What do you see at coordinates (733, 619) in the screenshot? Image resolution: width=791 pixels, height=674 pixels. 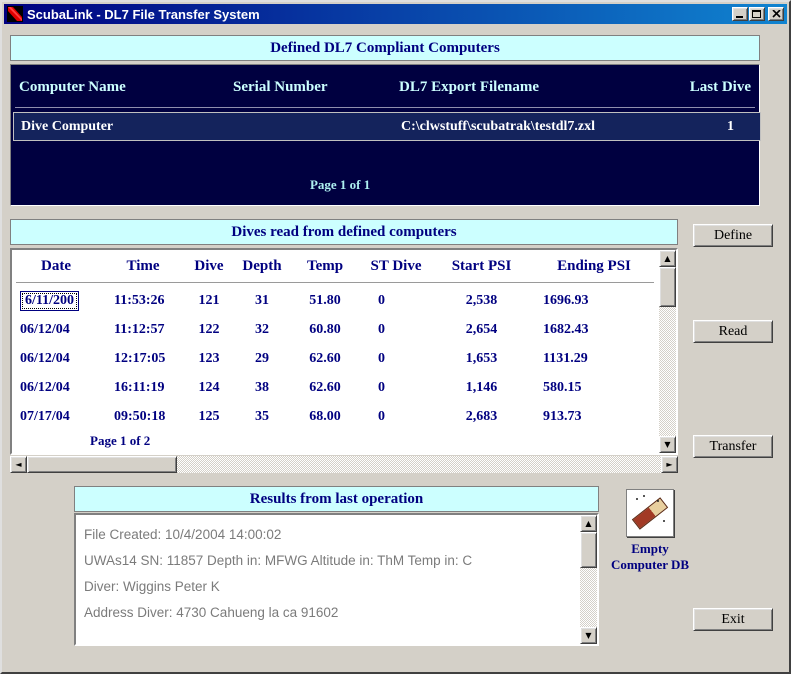 I see `exit-button: Exit` at bounding box center [733, 619].